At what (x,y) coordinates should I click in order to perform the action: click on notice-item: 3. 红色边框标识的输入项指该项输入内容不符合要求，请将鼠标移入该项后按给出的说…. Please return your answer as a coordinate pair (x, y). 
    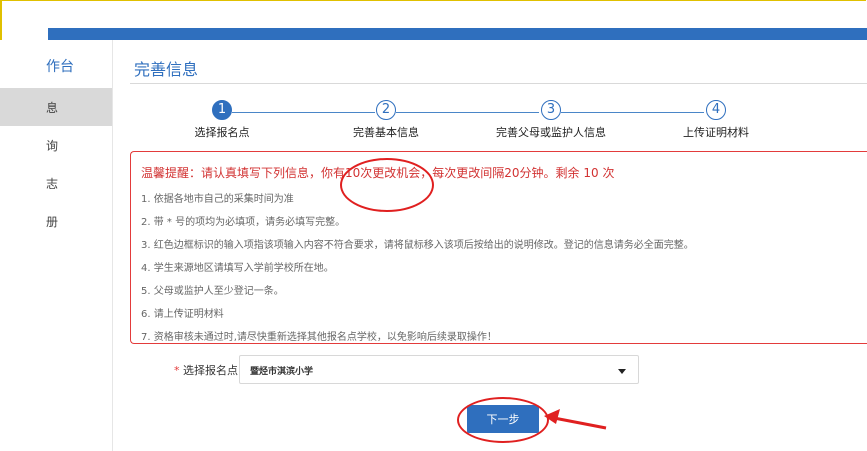
    Looking at the image, I should click on (417, 245).